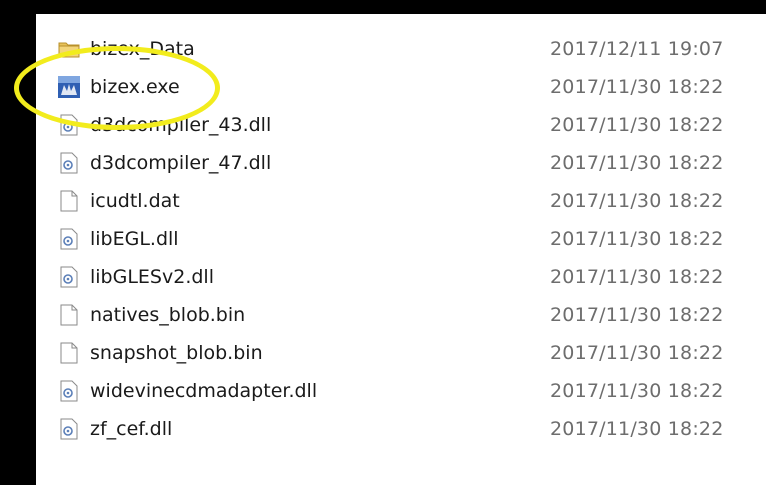  What do you see at coordinates (637, 49) in the screenshot?
I see `file-modified-date: 2017/12/11 19:07` at bounding box center [637, 49].